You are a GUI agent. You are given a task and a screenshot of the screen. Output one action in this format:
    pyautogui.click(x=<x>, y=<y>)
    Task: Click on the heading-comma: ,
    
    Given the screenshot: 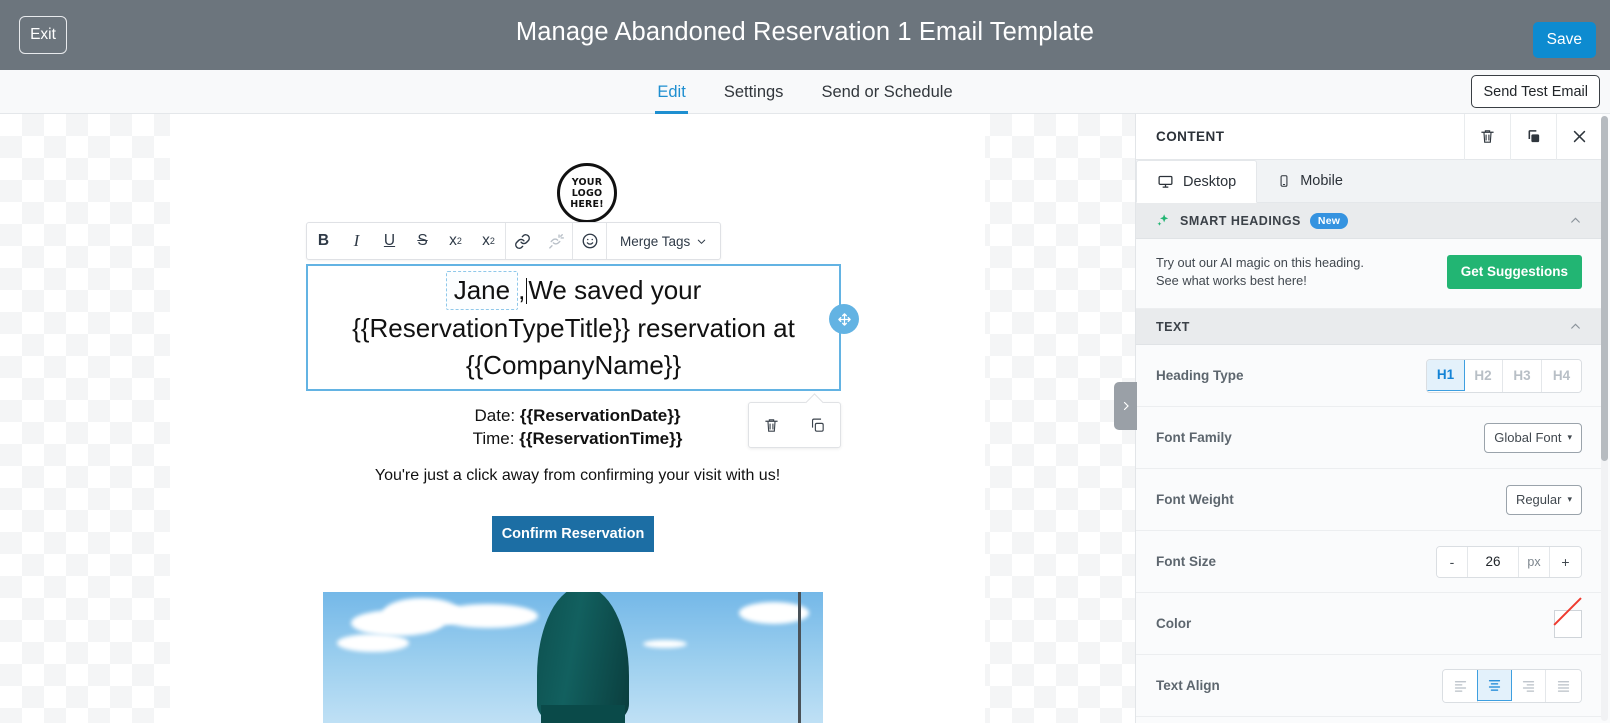 What is the action you would take?
    pyautogui.click(x=522, y=290)
    